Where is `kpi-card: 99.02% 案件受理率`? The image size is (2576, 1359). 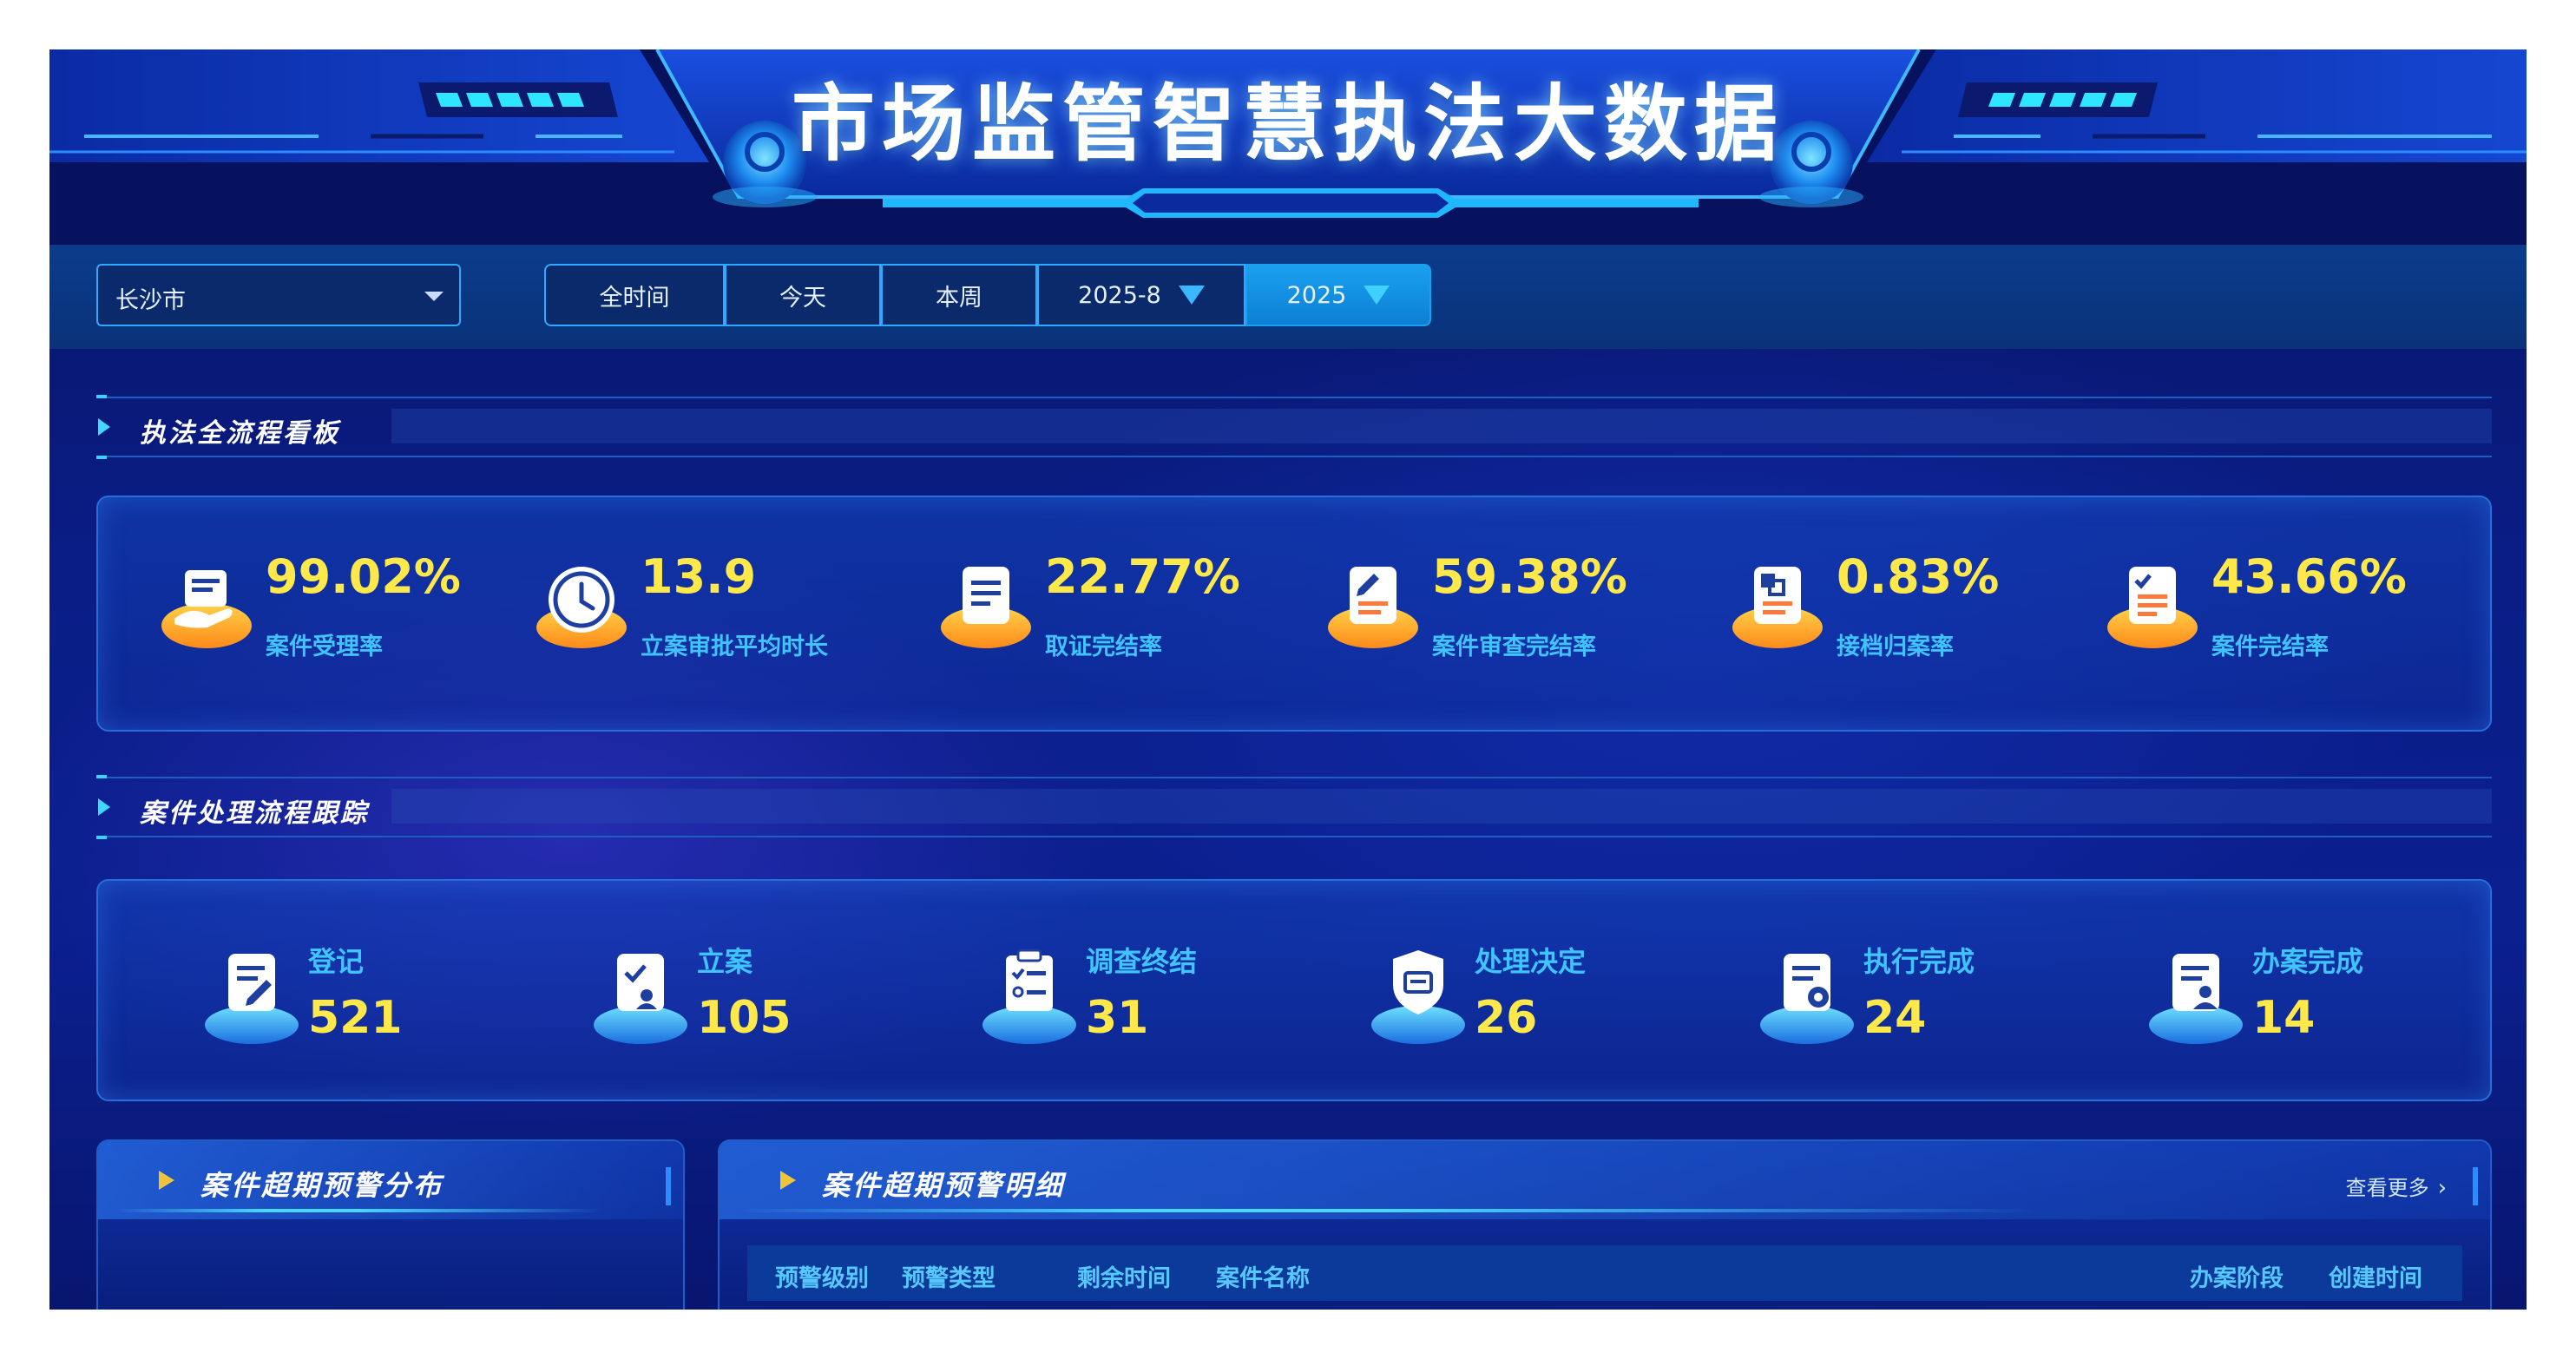 kpi-card: 99.02% 案件受理率 is located at coordinates (348, 615).